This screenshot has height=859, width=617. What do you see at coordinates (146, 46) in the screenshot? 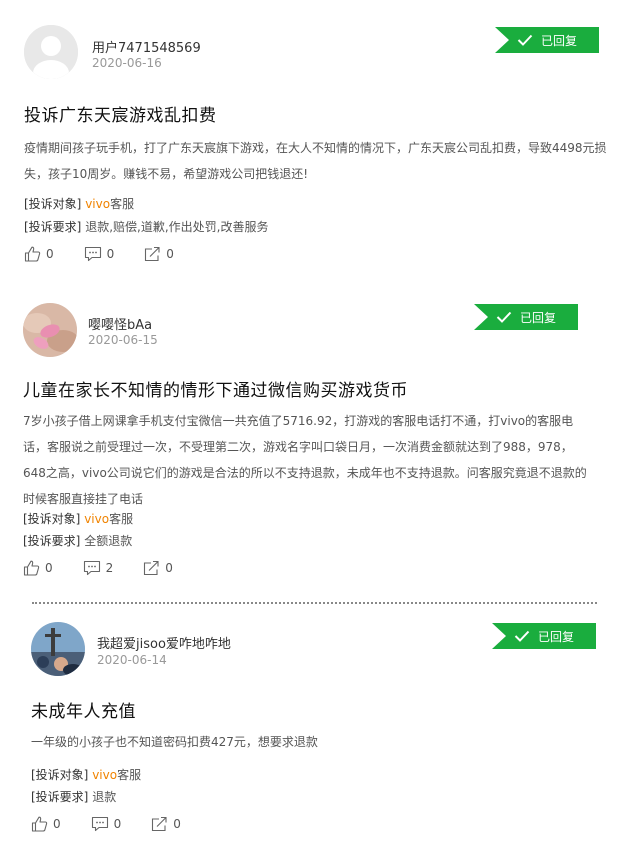
I see `username: 用户7471548569` at bounding box center [146, 46].